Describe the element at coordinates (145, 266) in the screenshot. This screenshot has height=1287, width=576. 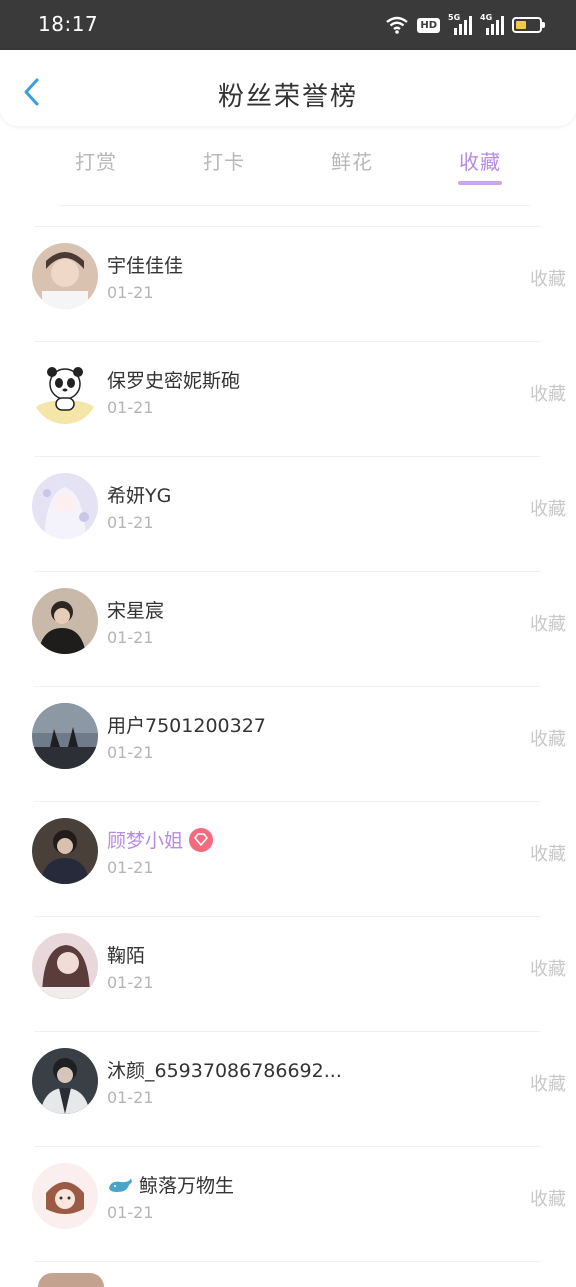
I see `user-name: 宇佳佳佳` at that location.